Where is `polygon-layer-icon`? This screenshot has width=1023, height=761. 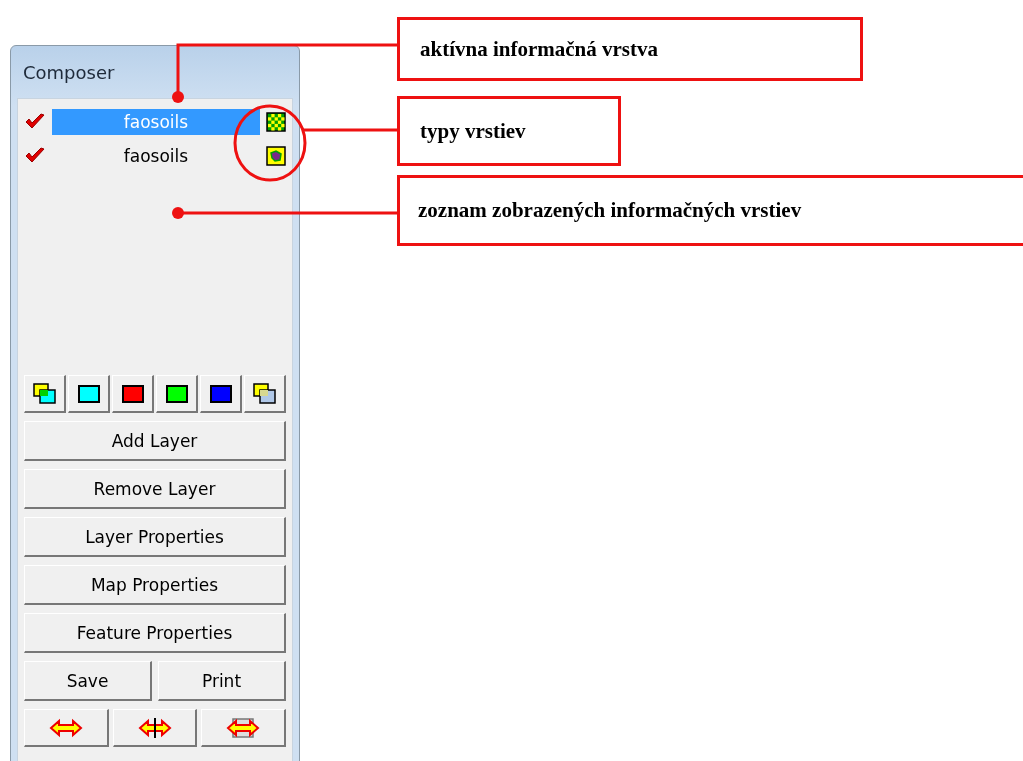 polygon-layer-icon is located at coordinates (276, 156).